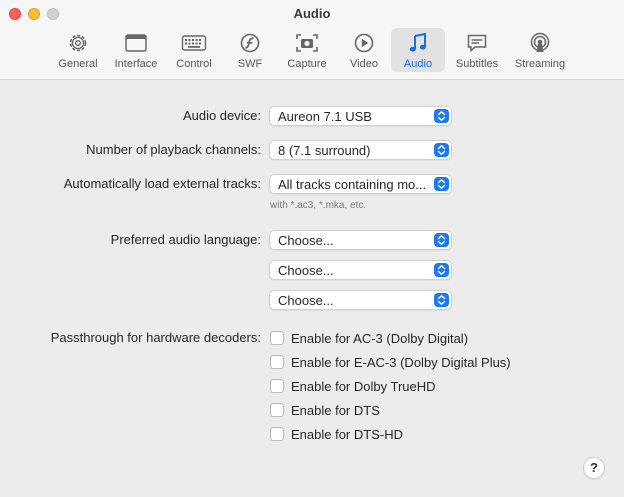 Image resolution: width=624 pixels, height=497 pixels. Describe the element at coordinates (194, 43) in the screenshot. I see `keyboard-icon` at that location.